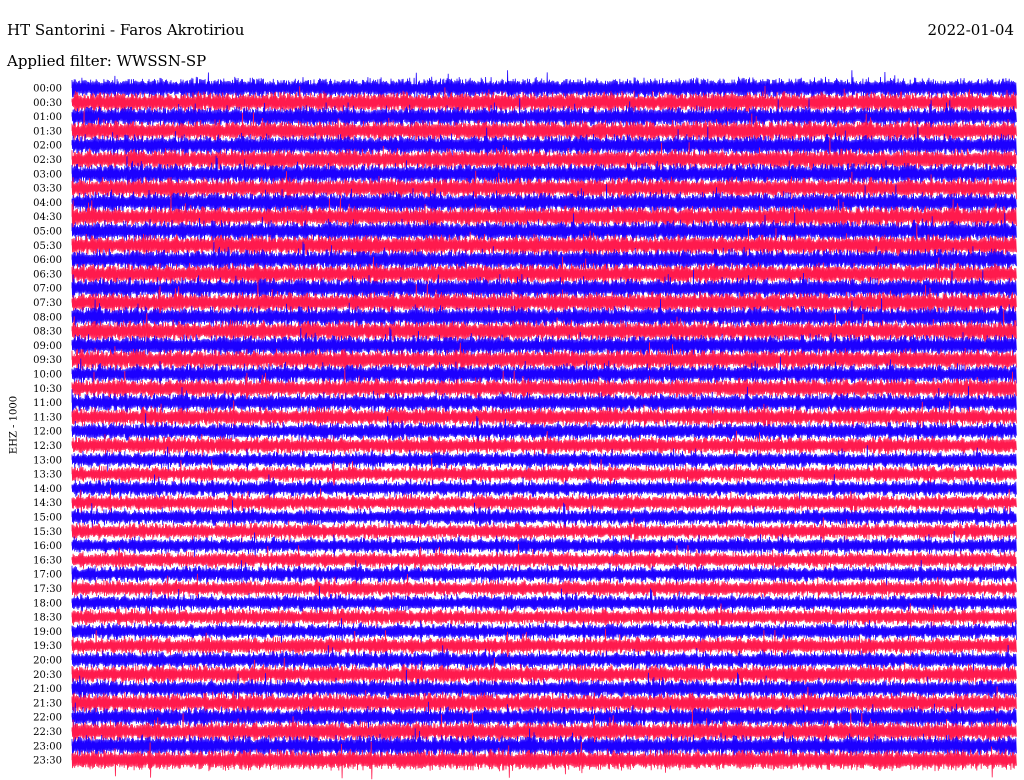 The image size is (1024, 780). What do you see at coordinates (47, 518) in the screenshot?
I see `time-tick-label: 15:00` at bounding box center [47, 518].